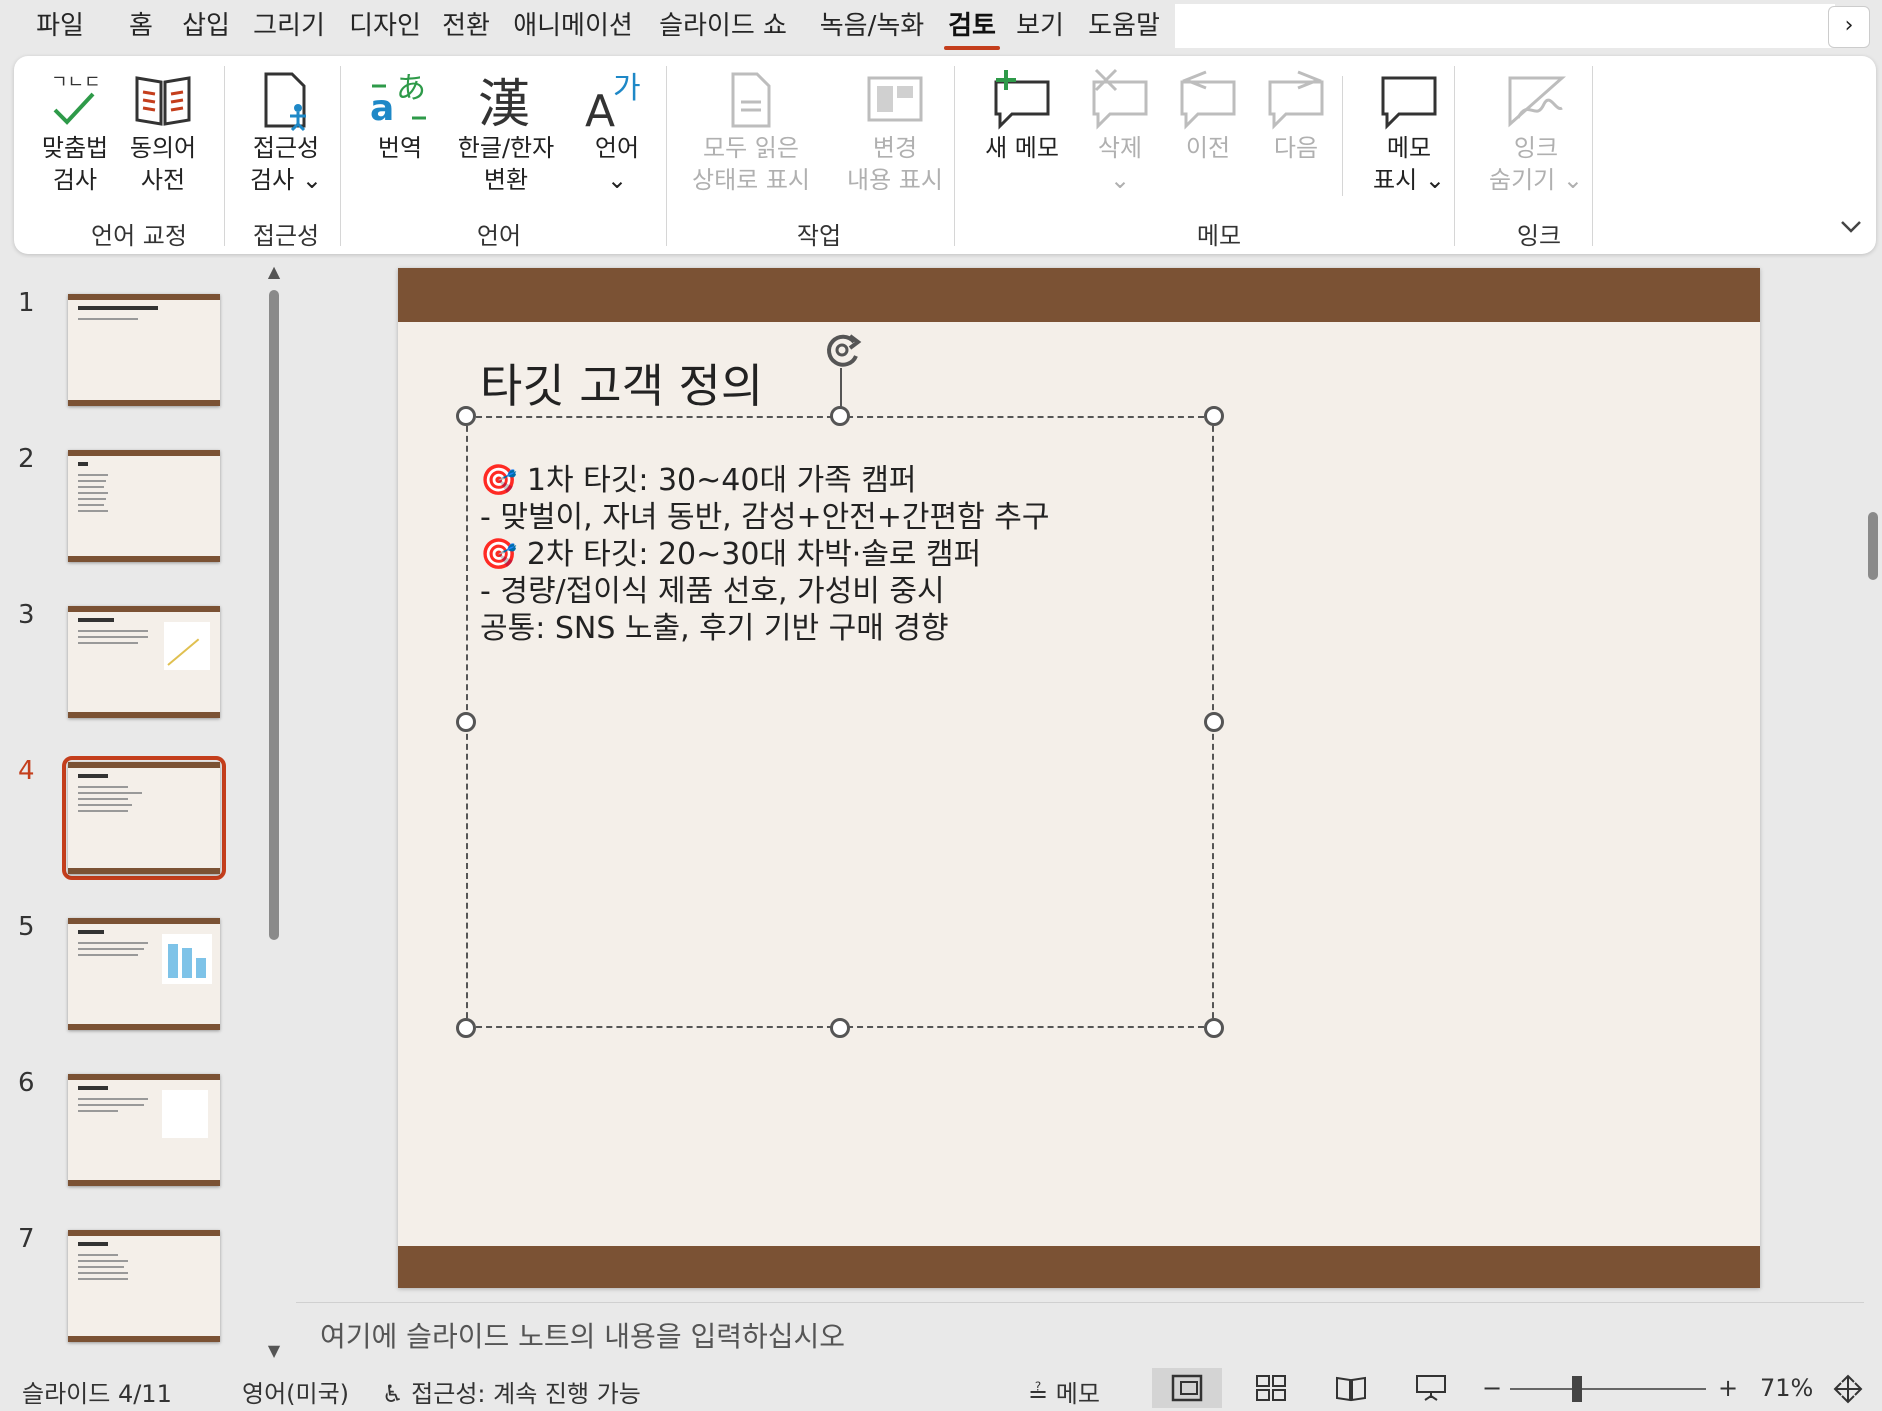 This screenshot has height=1411, width=1882. I want to click on show-comments-label: 메모 표시 ⌄, so click(1409, 164).